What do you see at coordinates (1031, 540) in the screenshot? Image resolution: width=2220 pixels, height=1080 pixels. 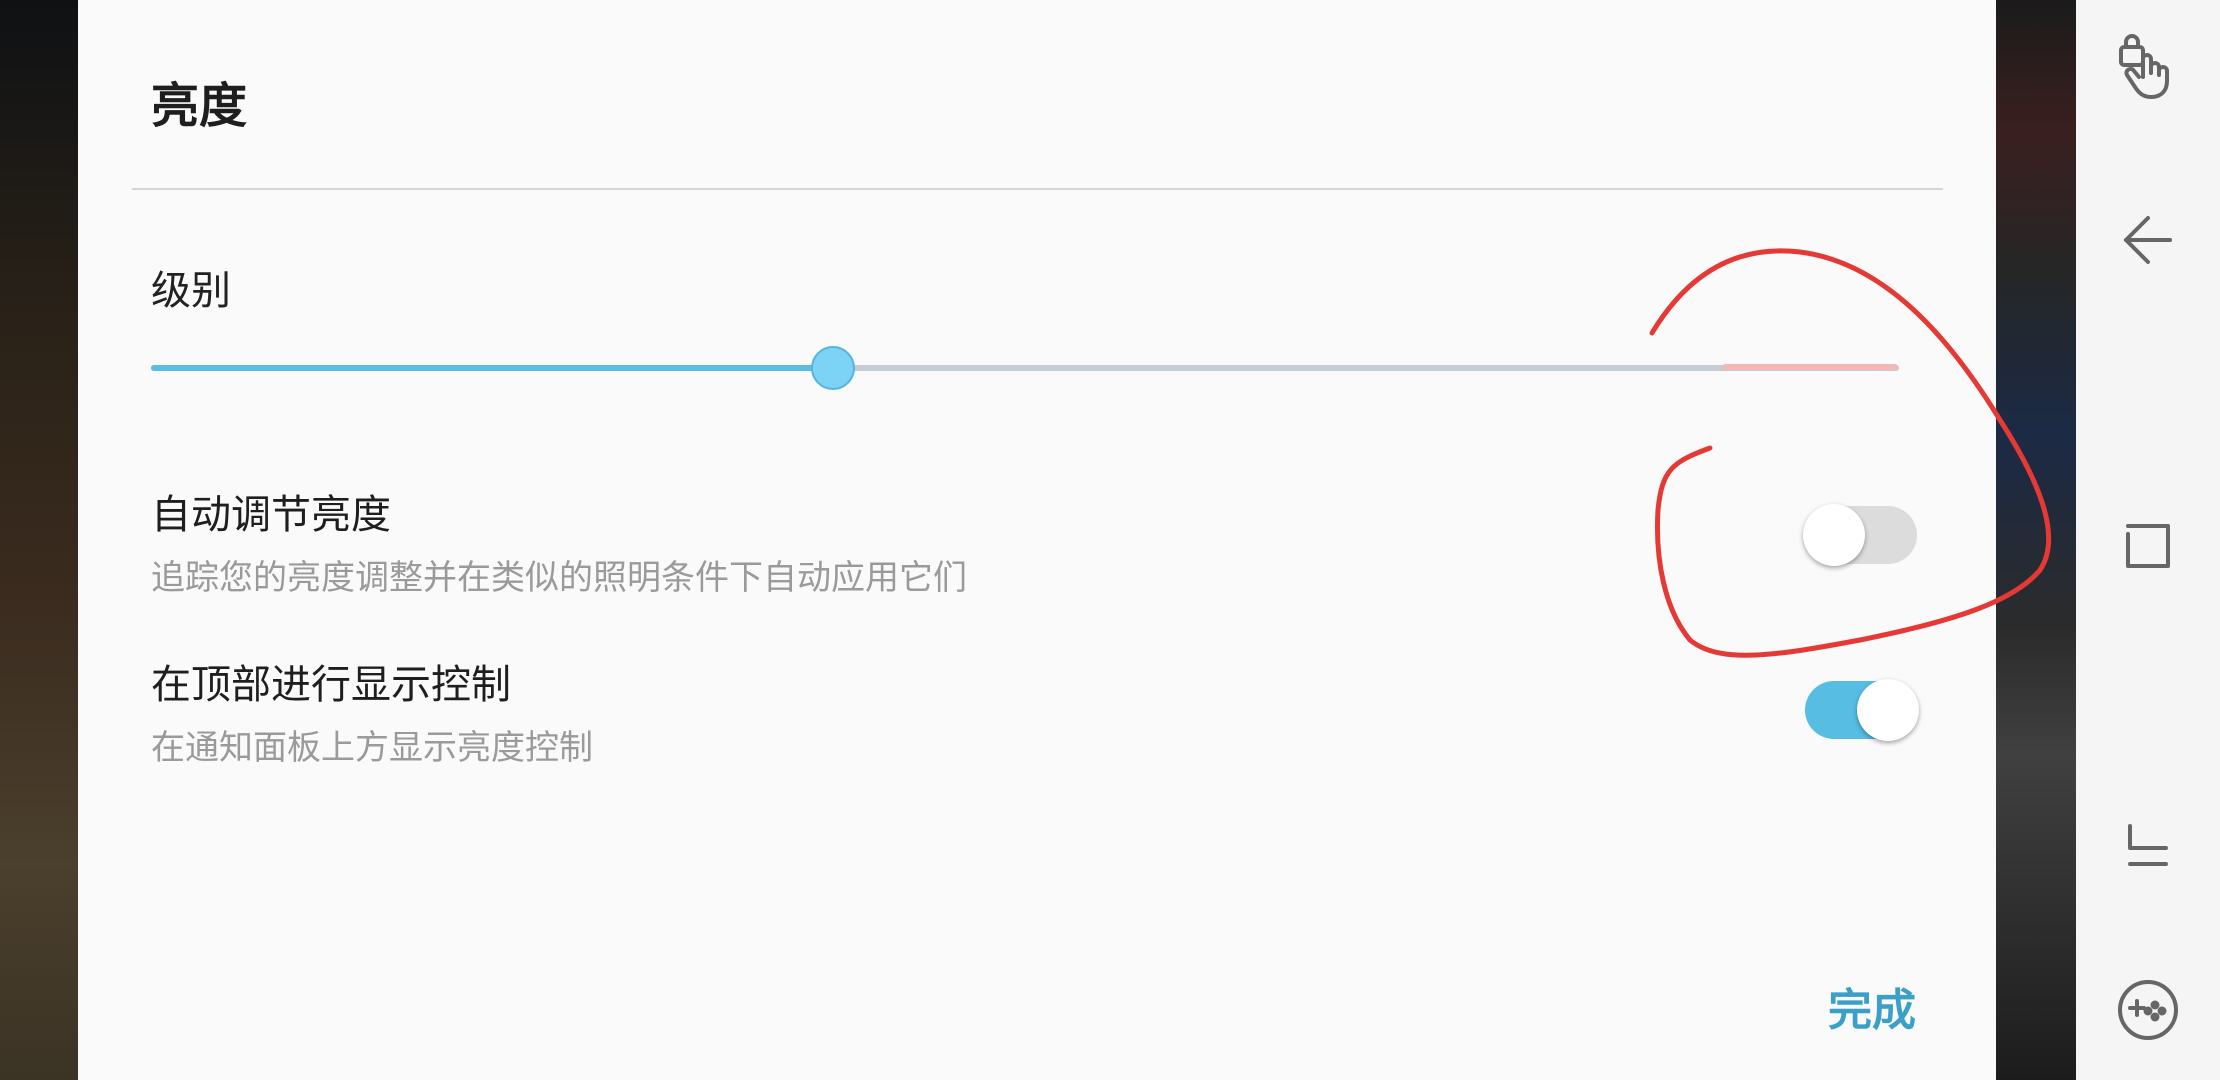 I see `auto-brightness-setting: 自动调节亮度 追踪您的亮度调整并在类似的照明条件下自动应用它们` at bounding box center [1031, 540].